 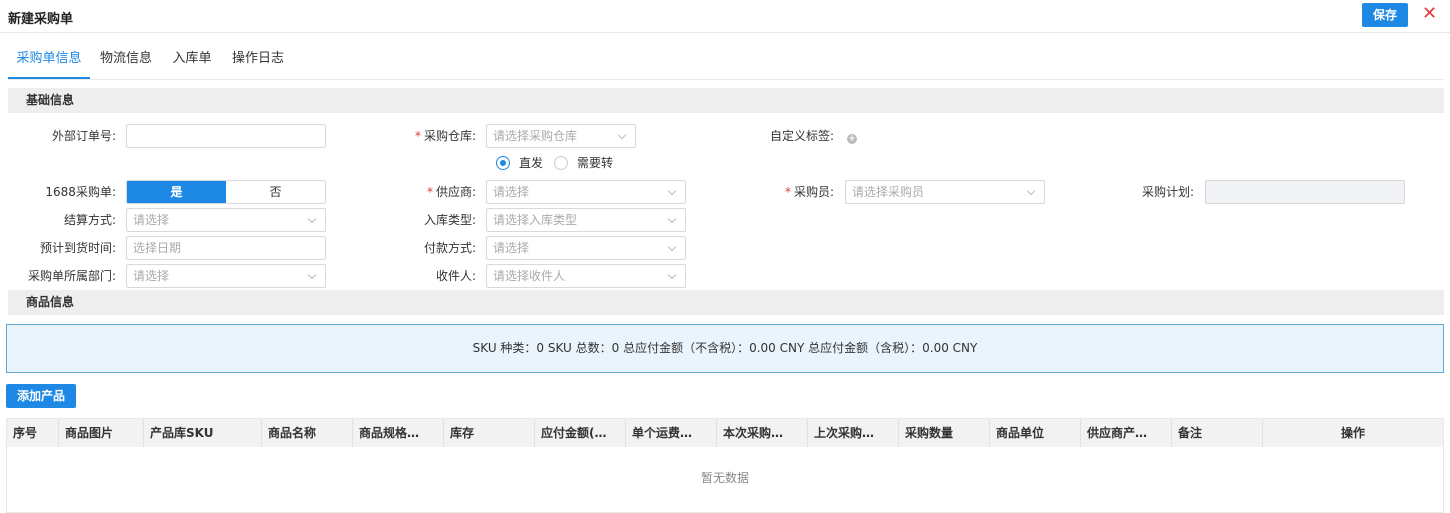 What do you see at coordinates (801, 136) in the screenshot?
I see `custom-tag-label: 自定义标签:` at bounding box center [801, 136].